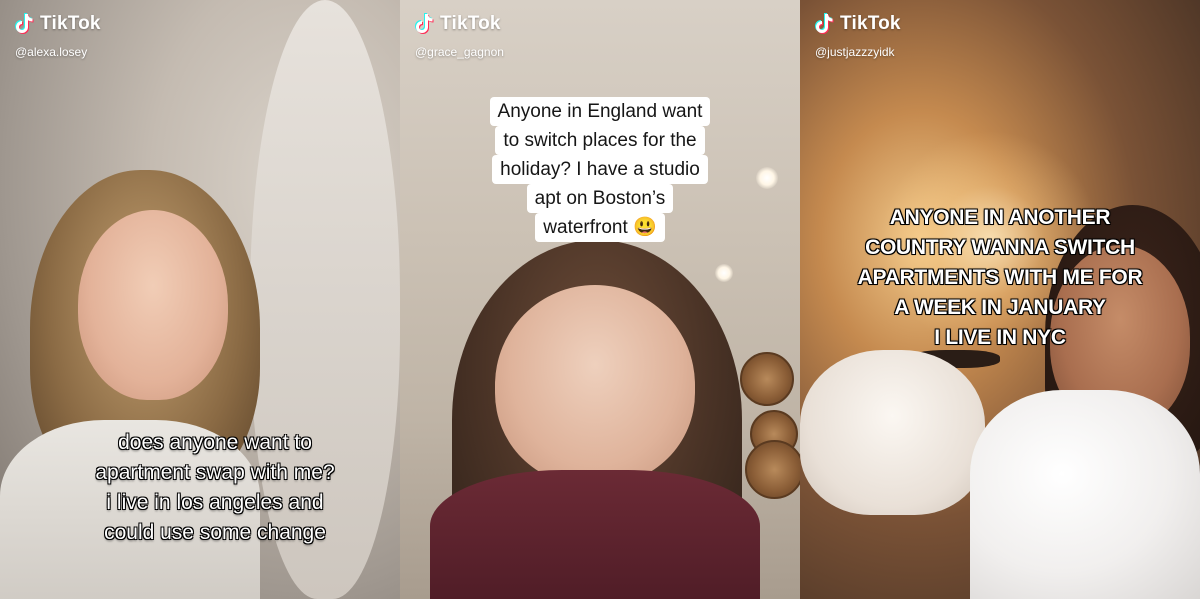  What do you see at coordinates (1000, 217) in the screenshot?
I see `caption-line: ANYONE IN ANOTHER` at bounding box center [1000, 217].